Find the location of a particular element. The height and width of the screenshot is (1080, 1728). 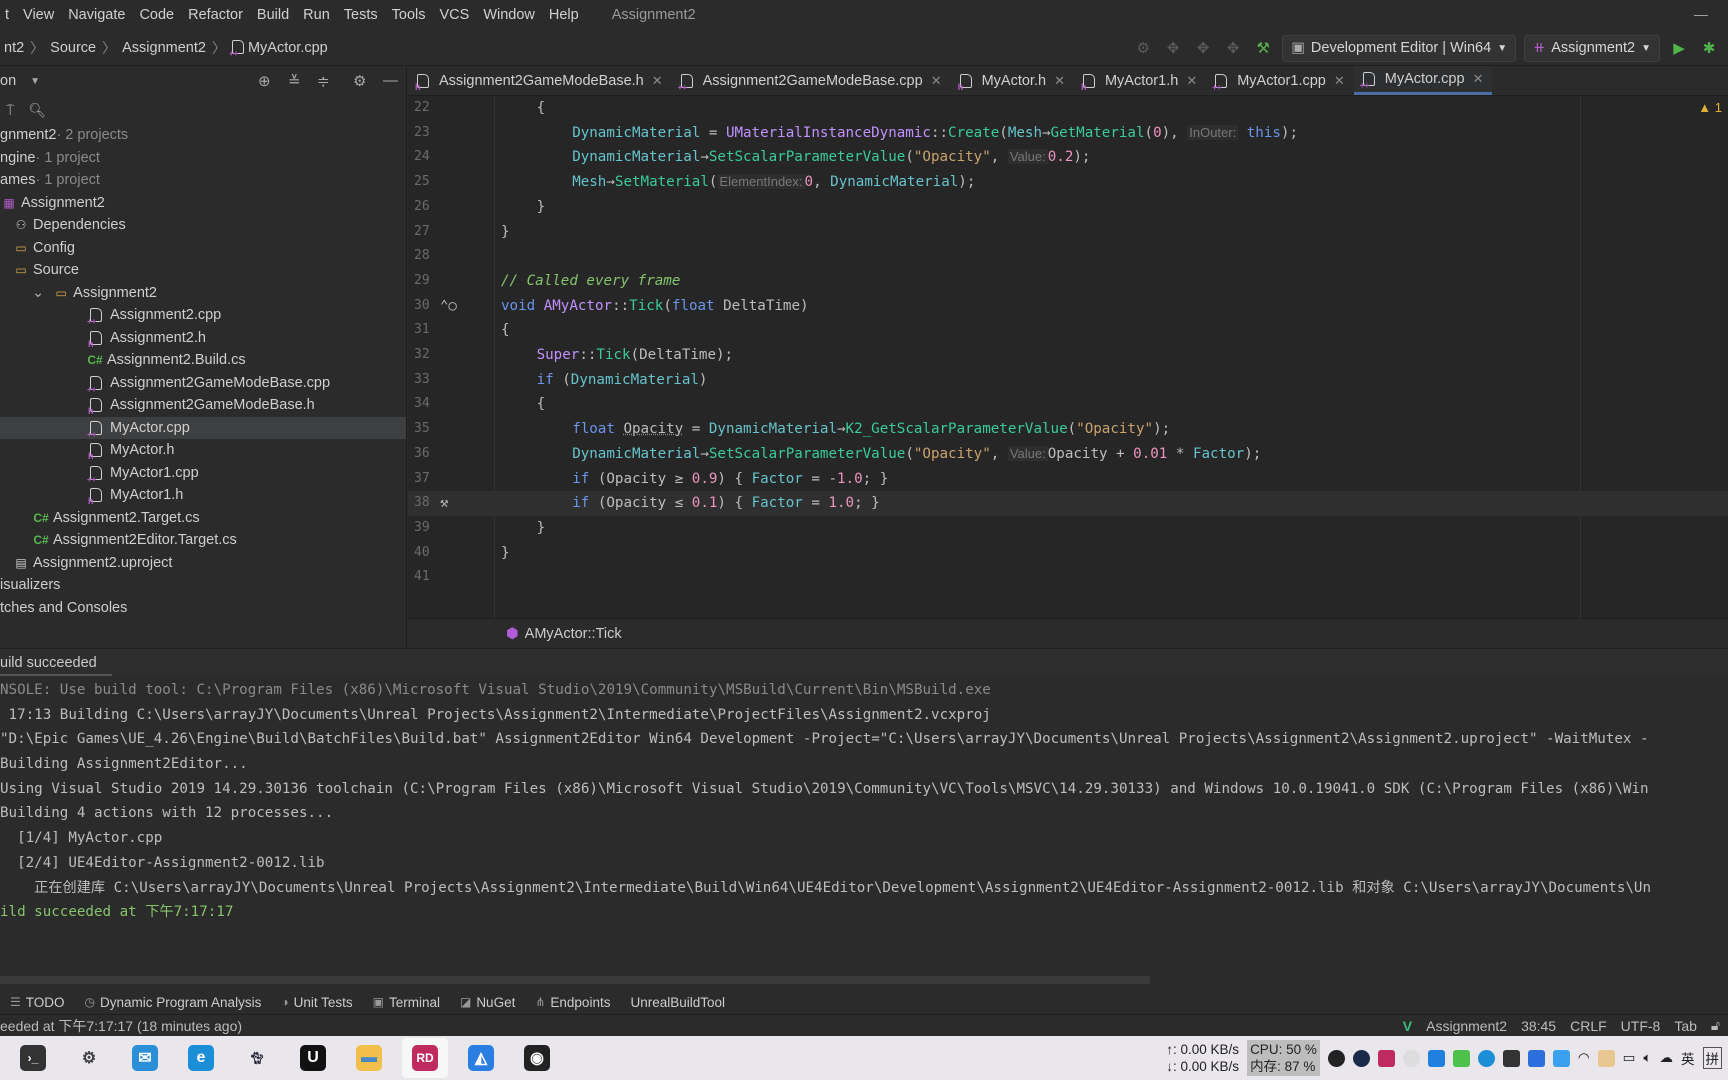

lock-icon: 🔓︎ is located at coordinates (1715, 1025).